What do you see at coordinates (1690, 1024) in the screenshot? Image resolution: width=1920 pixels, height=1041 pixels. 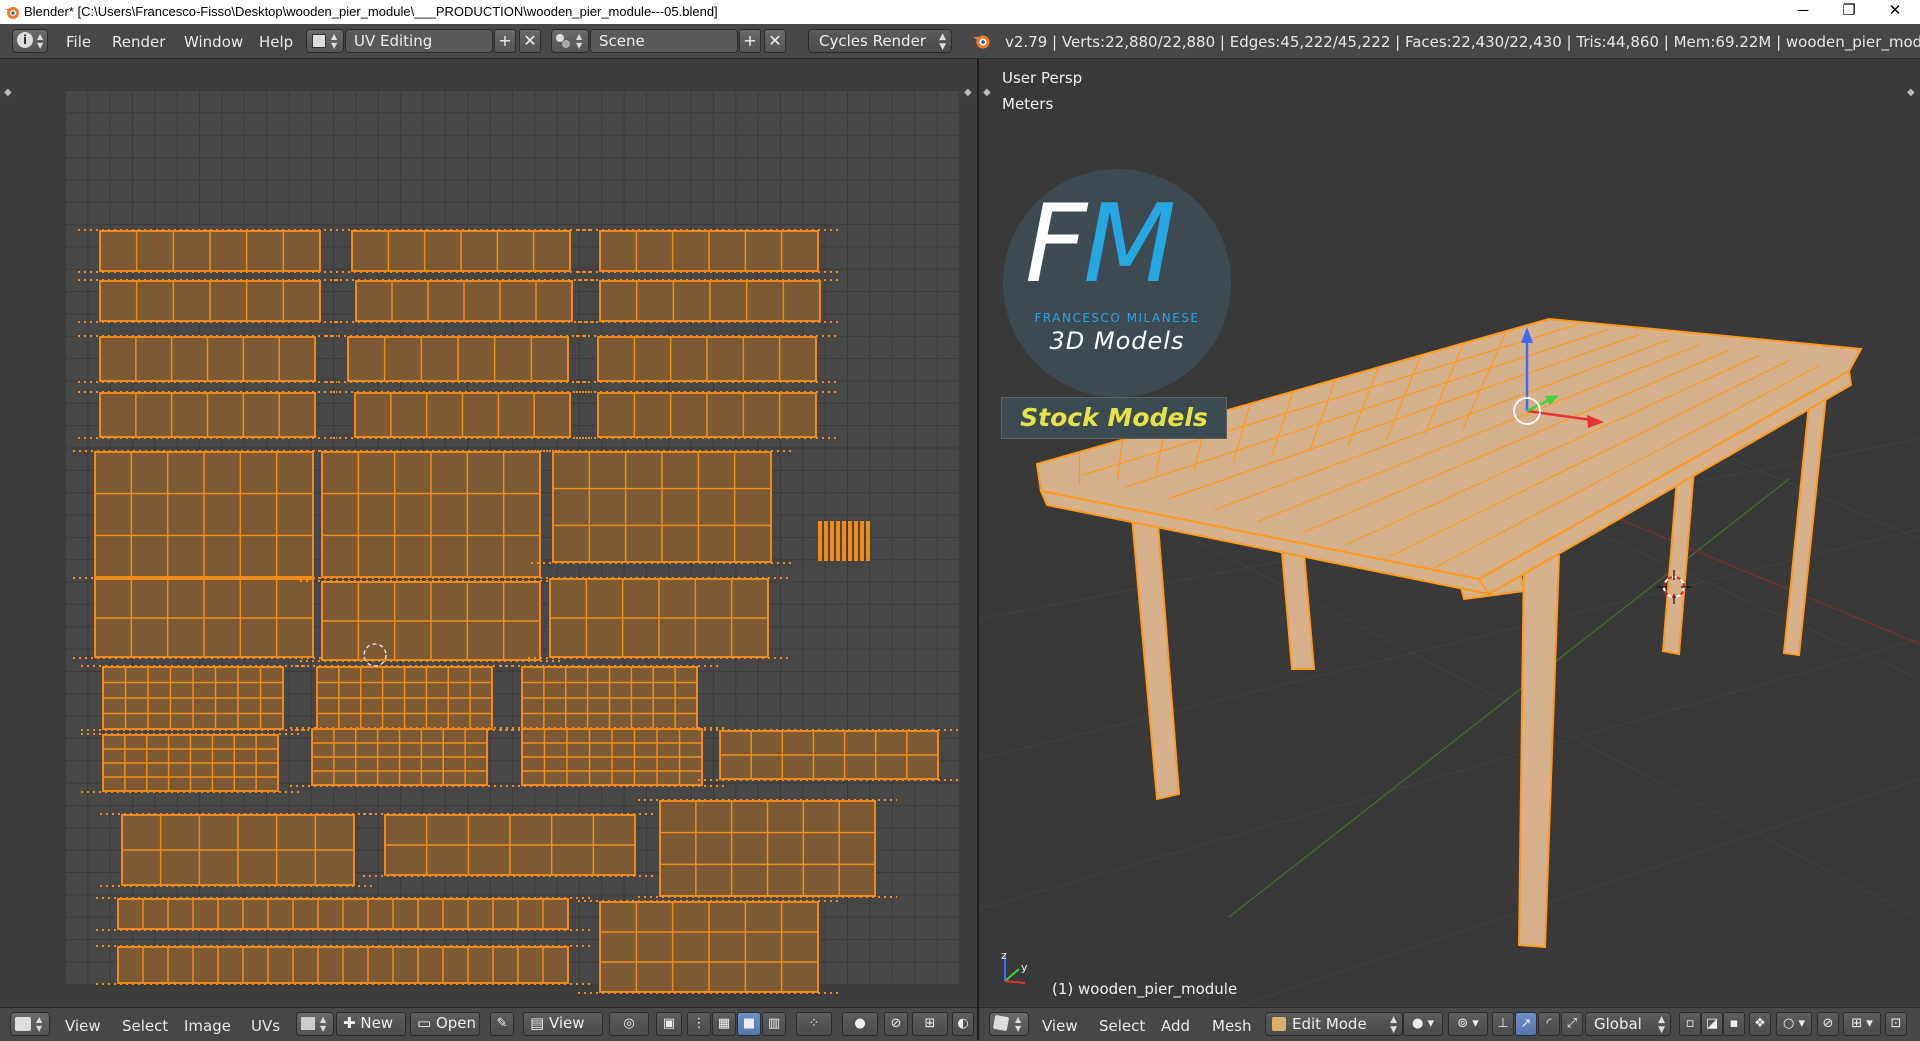 I see `vertex-select-mode-icon: ▫` at bounding box center [1690, 1024].